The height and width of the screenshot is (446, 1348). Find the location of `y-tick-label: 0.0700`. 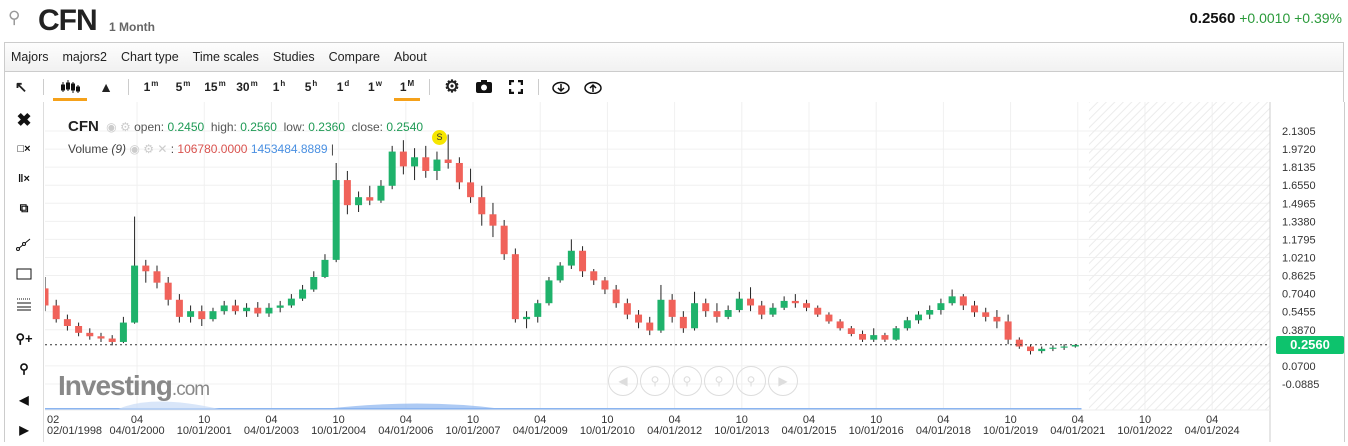

y-tick-label: 0.0700 is located at coordinates (1299, 367).